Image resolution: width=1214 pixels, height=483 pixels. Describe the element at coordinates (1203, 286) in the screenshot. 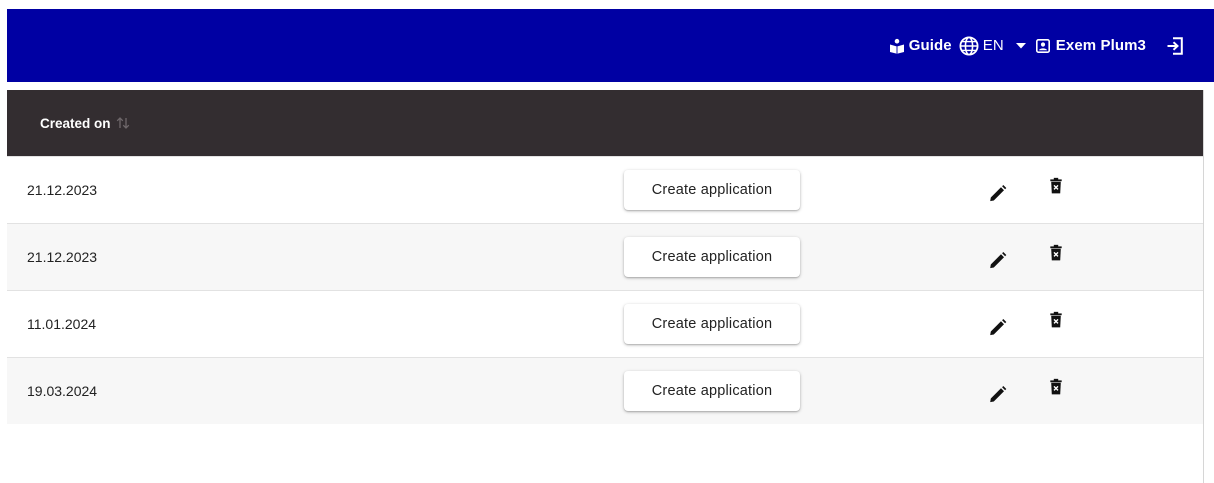

I see `vertical-scrollbar` at that location.